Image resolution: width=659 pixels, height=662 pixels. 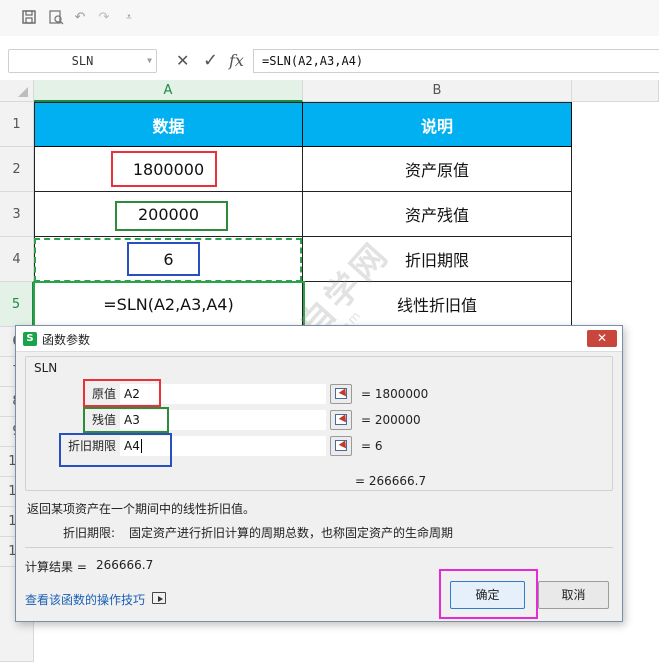 I want to click on formula-total: = 266666.7, so click(x=391, y=481).